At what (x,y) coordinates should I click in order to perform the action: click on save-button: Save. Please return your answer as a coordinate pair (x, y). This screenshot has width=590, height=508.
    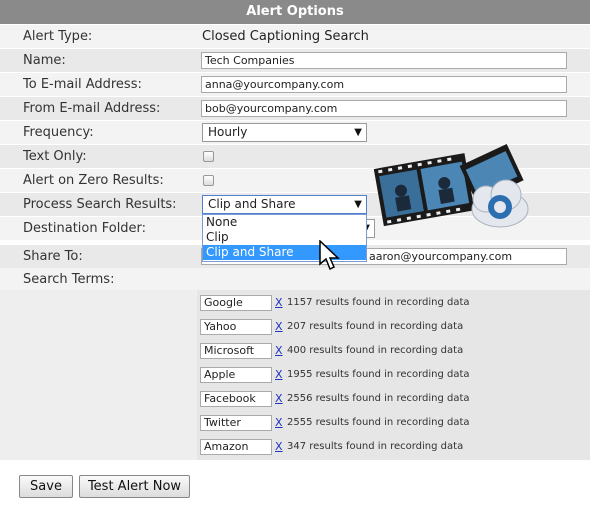
    Looking at the image, I should click on (46, 486).